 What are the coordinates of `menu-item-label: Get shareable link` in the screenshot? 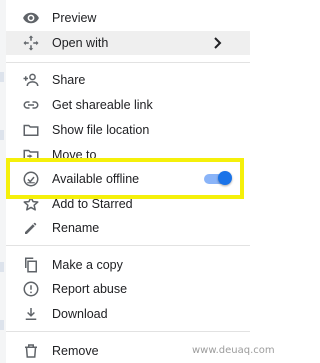 It's located at (102, 105).